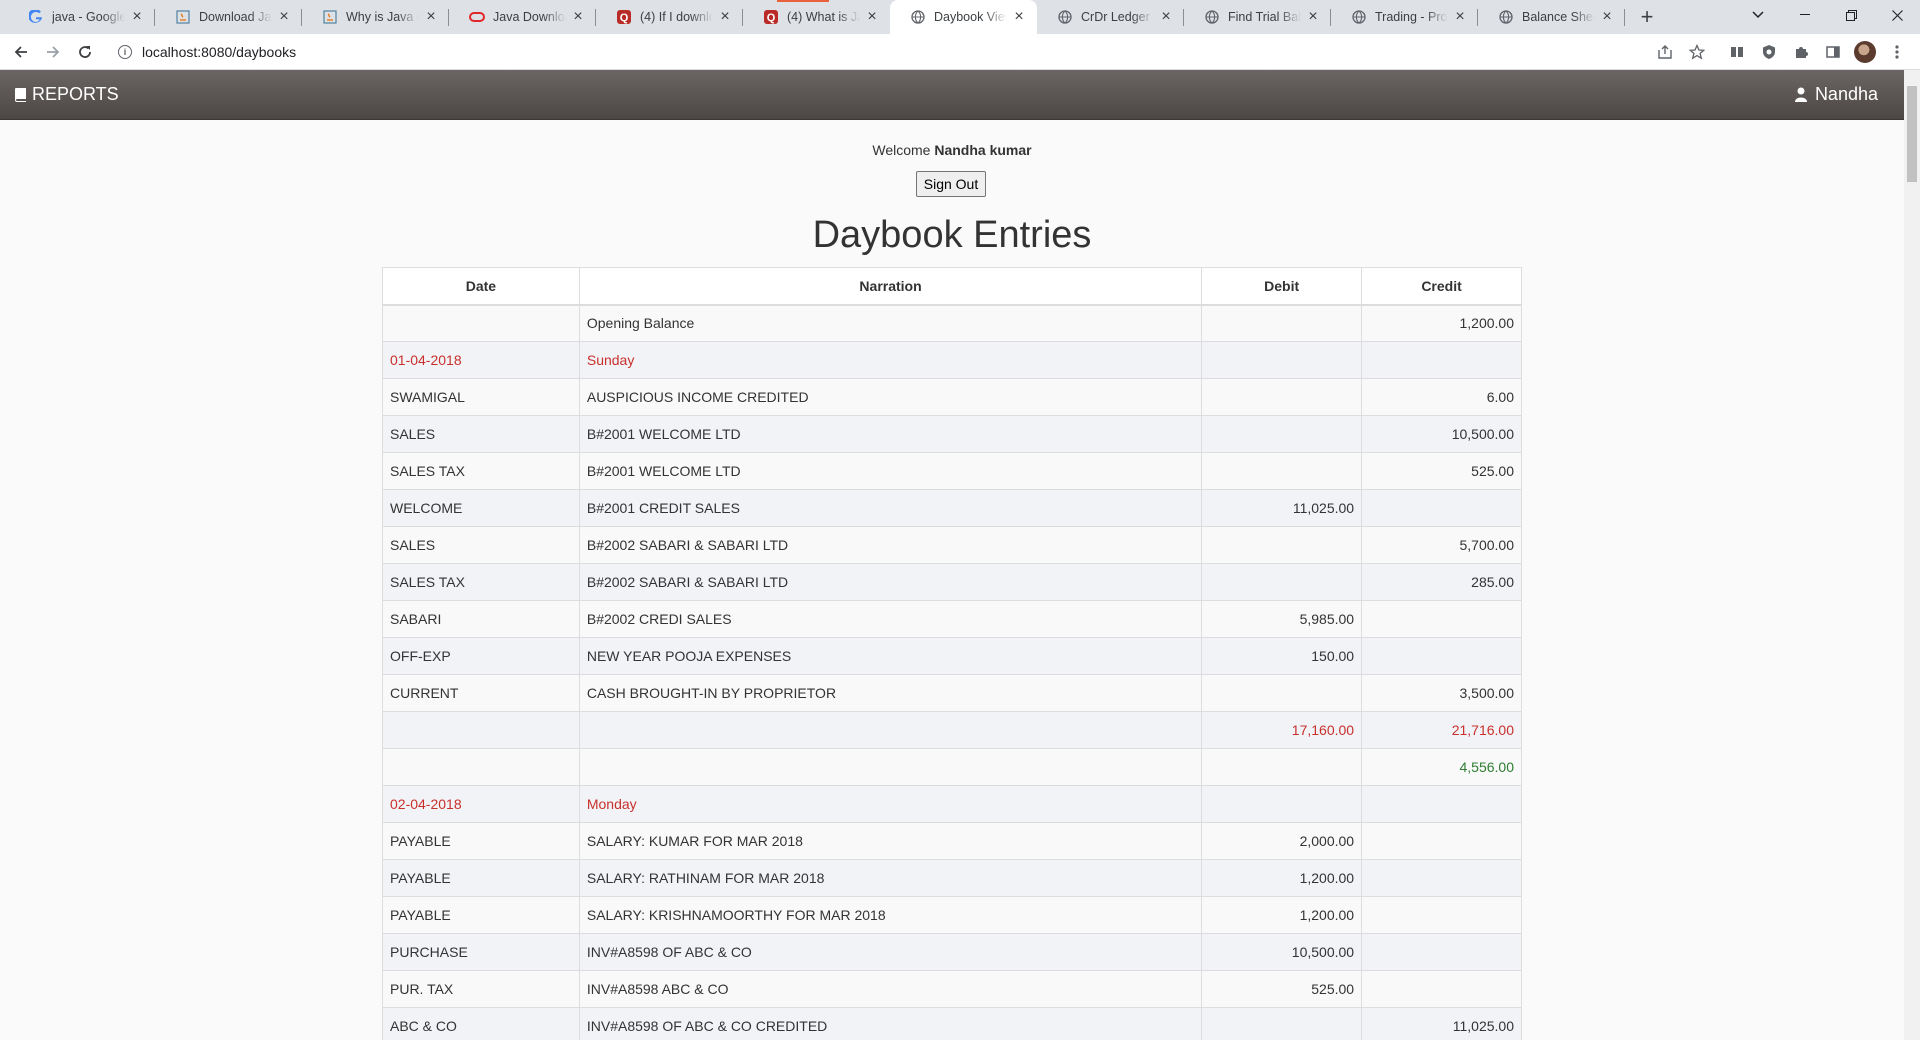 The width and height of the screenshot is (1920, 1040). Describe the element at coordinates (219, 52) in the screenshot. I see `url-text: localhost:8080/daybooks` at that location.